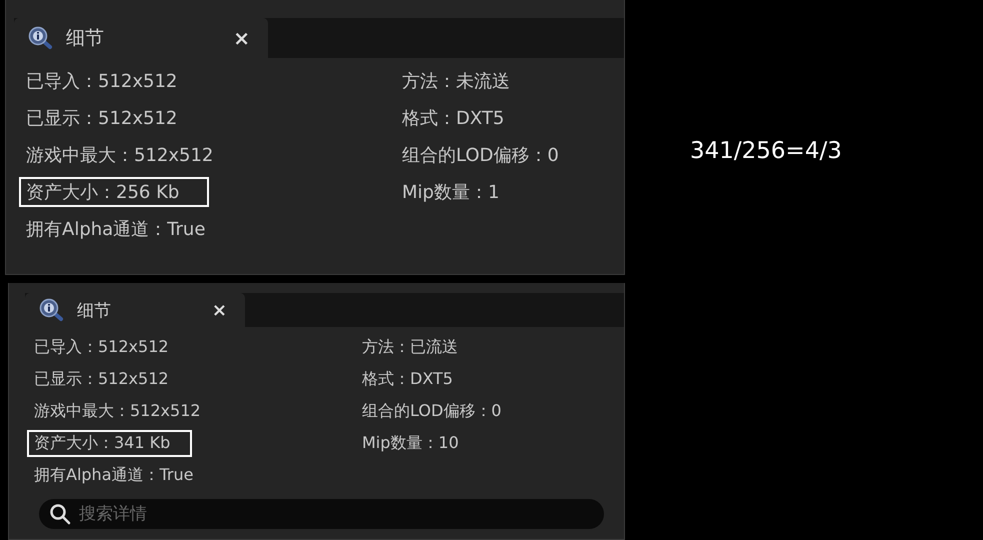 This screenshot has height=540, width=983. I want to click on property-text: 方法：未流送, so click(456, 82).